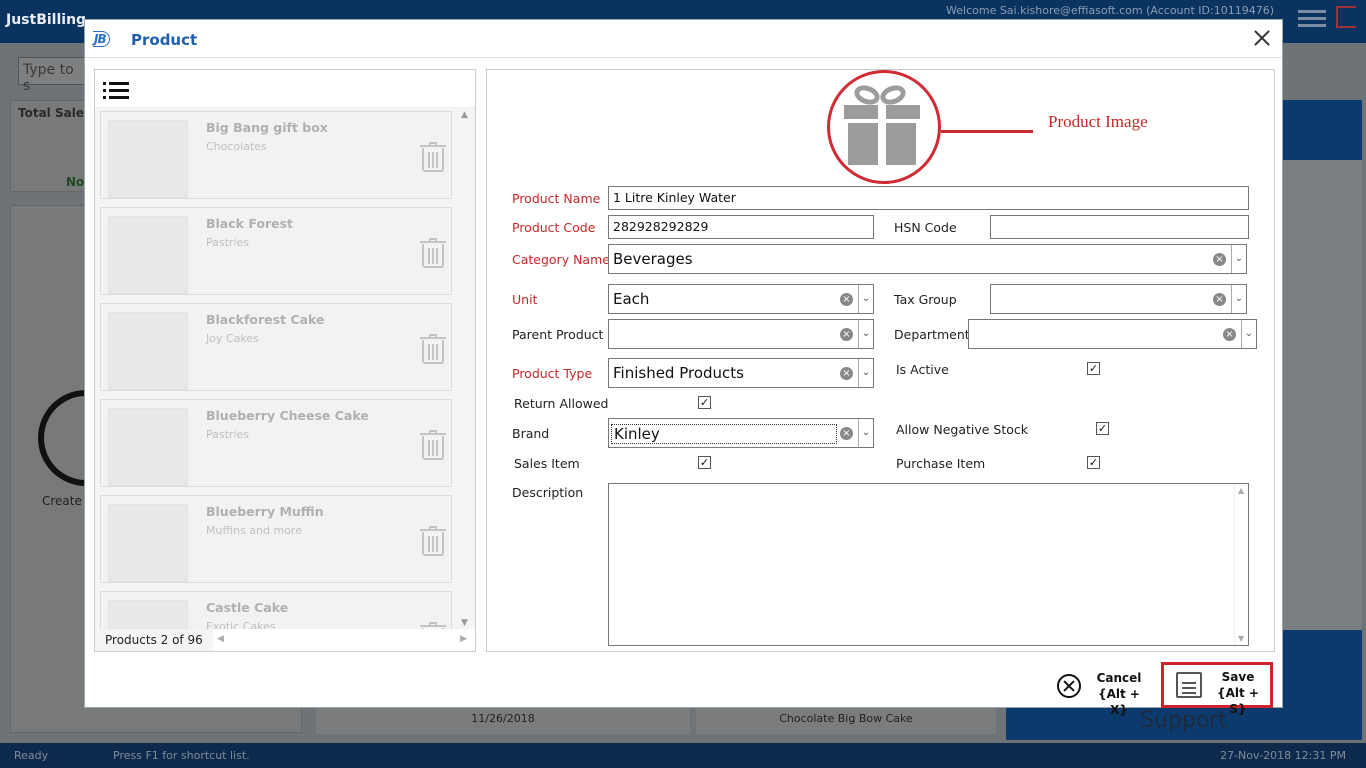 This screenshot has width=1366, height=768. Describe the element at coordinates (265, 319) in the screenshot. I see `product-name: Blackforest Cake` at that location.